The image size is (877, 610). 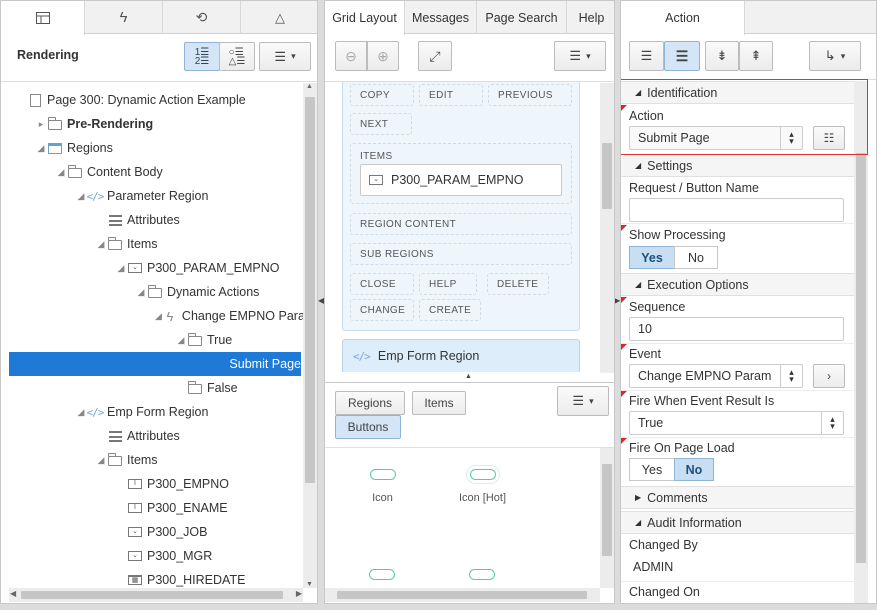 I want to click on tree-node: ◢ ⌄ P300_PARAM_EMPNO, so click(x=156, y=268).